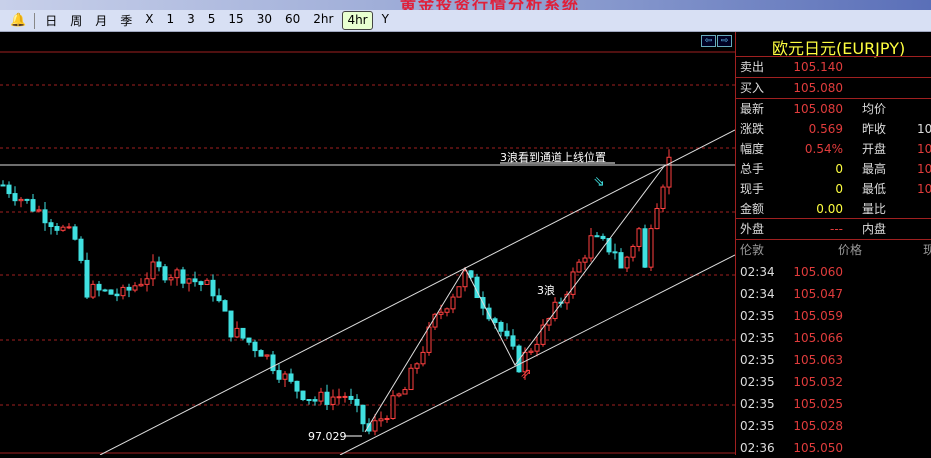  I want to click on toolbar-divider, so click(35, 20).